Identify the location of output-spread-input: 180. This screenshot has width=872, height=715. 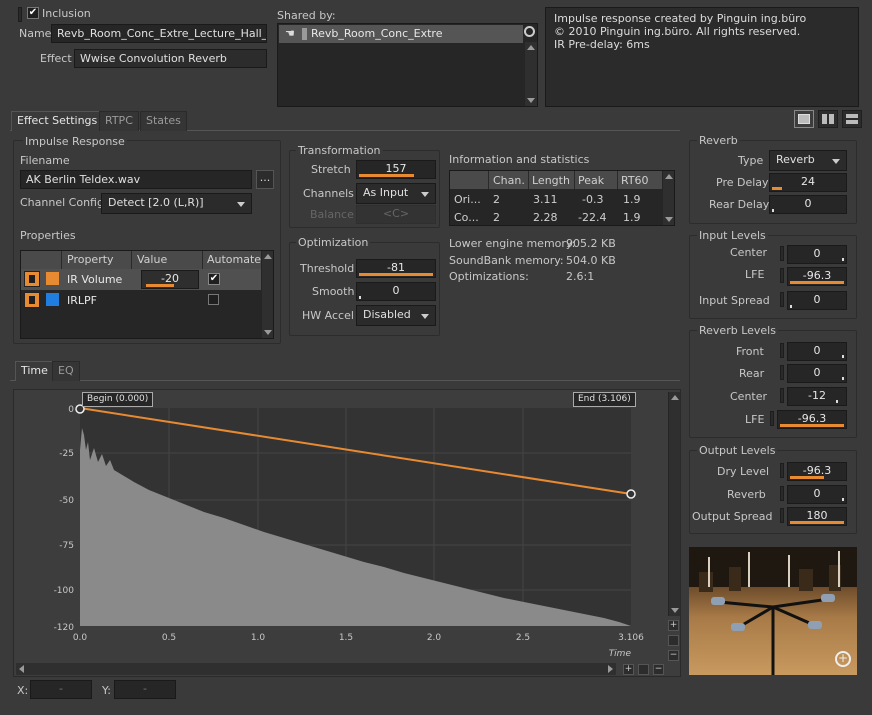
(817, 516).